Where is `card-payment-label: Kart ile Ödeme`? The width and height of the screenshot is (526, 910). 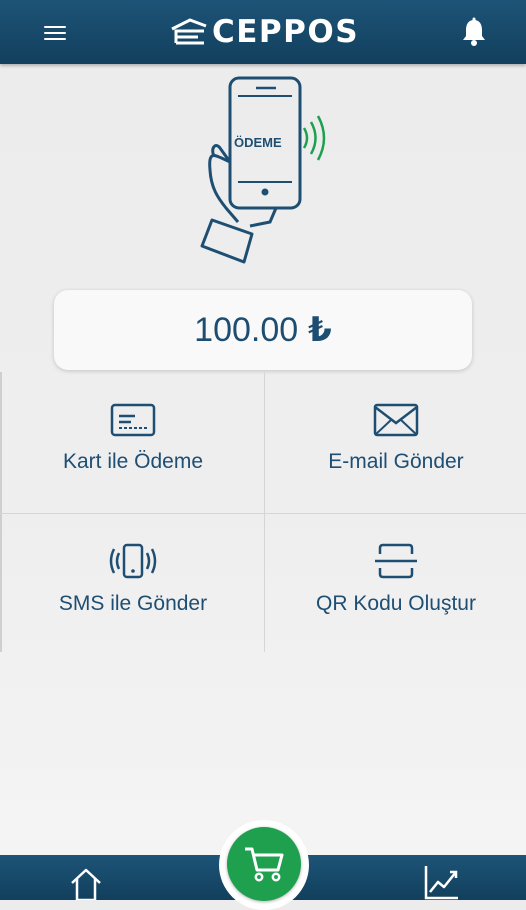 card-payment-label: Kart ile Ödeme is located at coordinates (133, 461).